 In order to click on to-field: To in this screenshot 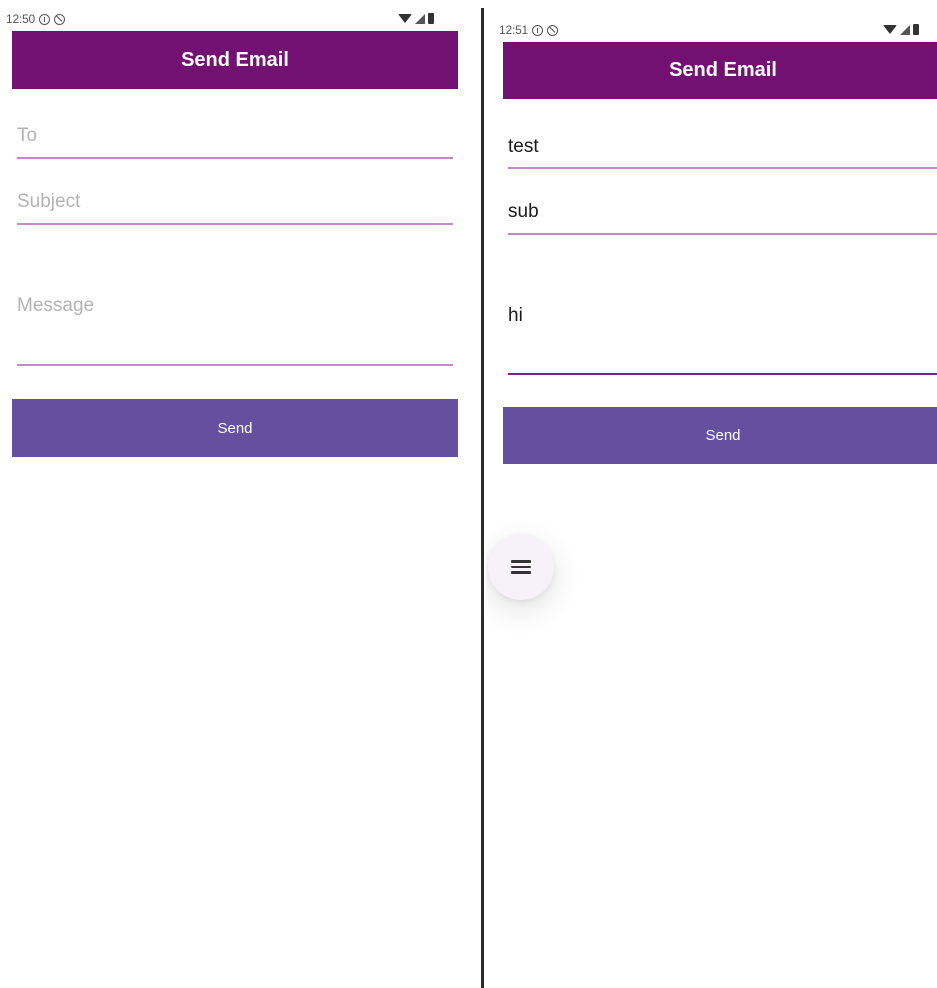, I will do `click(235, 142)`.